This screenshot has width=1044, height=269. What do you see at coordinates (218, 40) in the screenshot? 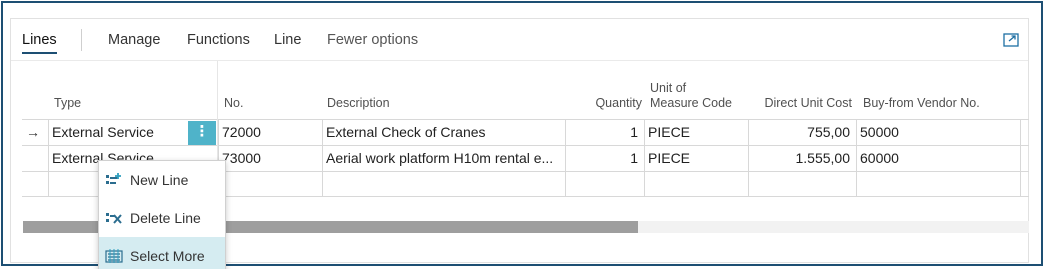
I see `functions-menu: Functions` at bounding box center [218, 40].